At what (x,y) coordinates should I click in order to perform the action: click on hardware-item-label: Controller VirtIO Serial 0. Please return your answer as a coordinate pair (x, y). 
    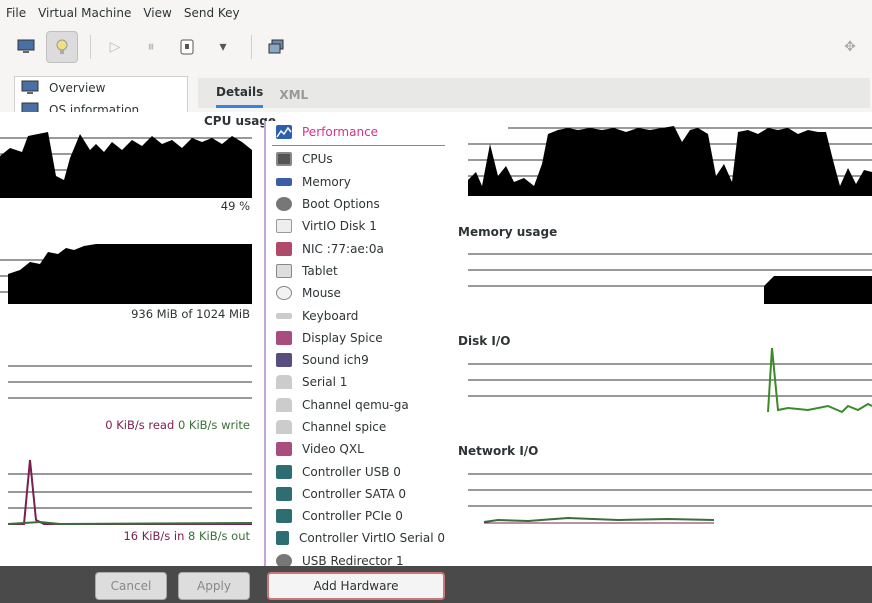
    Looking at the image, I should click on (372, 538).